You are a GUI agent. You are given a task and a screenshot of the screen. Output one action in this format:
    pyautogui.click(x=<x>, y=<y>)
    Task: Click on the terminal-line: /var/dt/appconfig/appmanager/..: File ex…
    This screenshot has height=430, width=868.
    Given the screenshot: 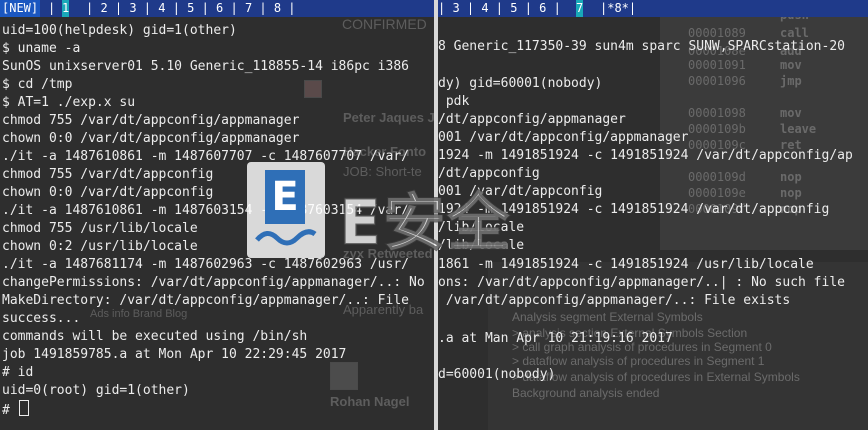 What is the action you would take?
    pyautogui.click(x=614, y=300)
    